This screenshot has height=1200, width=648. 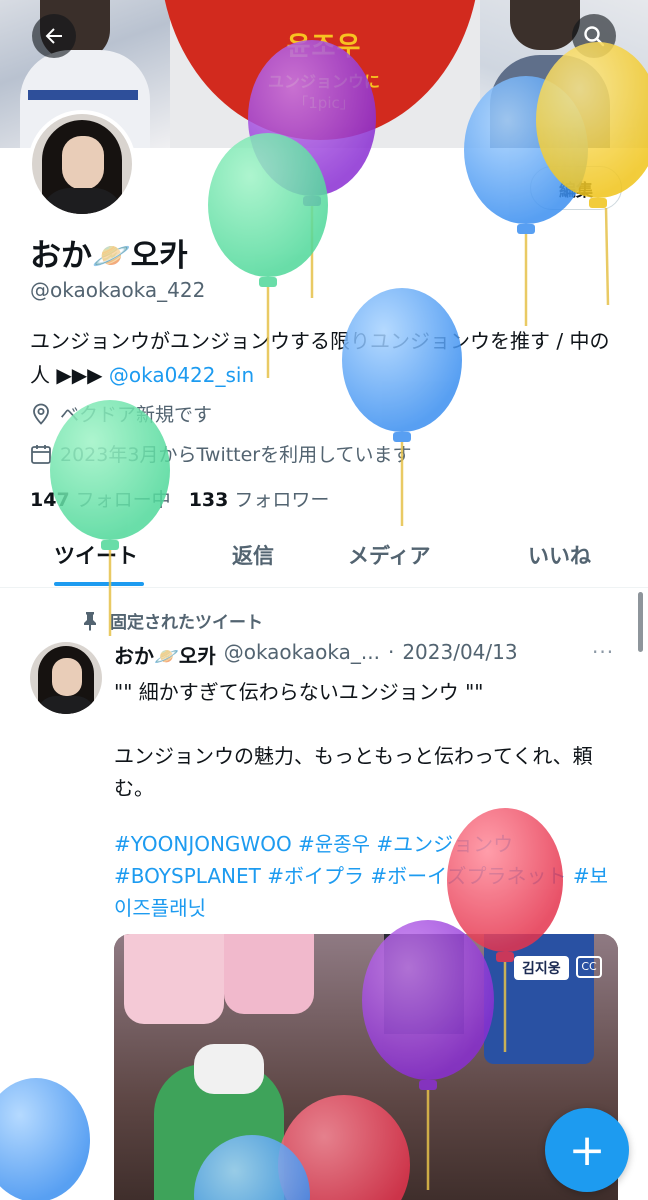 I want to click on calendar-icon, so click(x=41, y=454).